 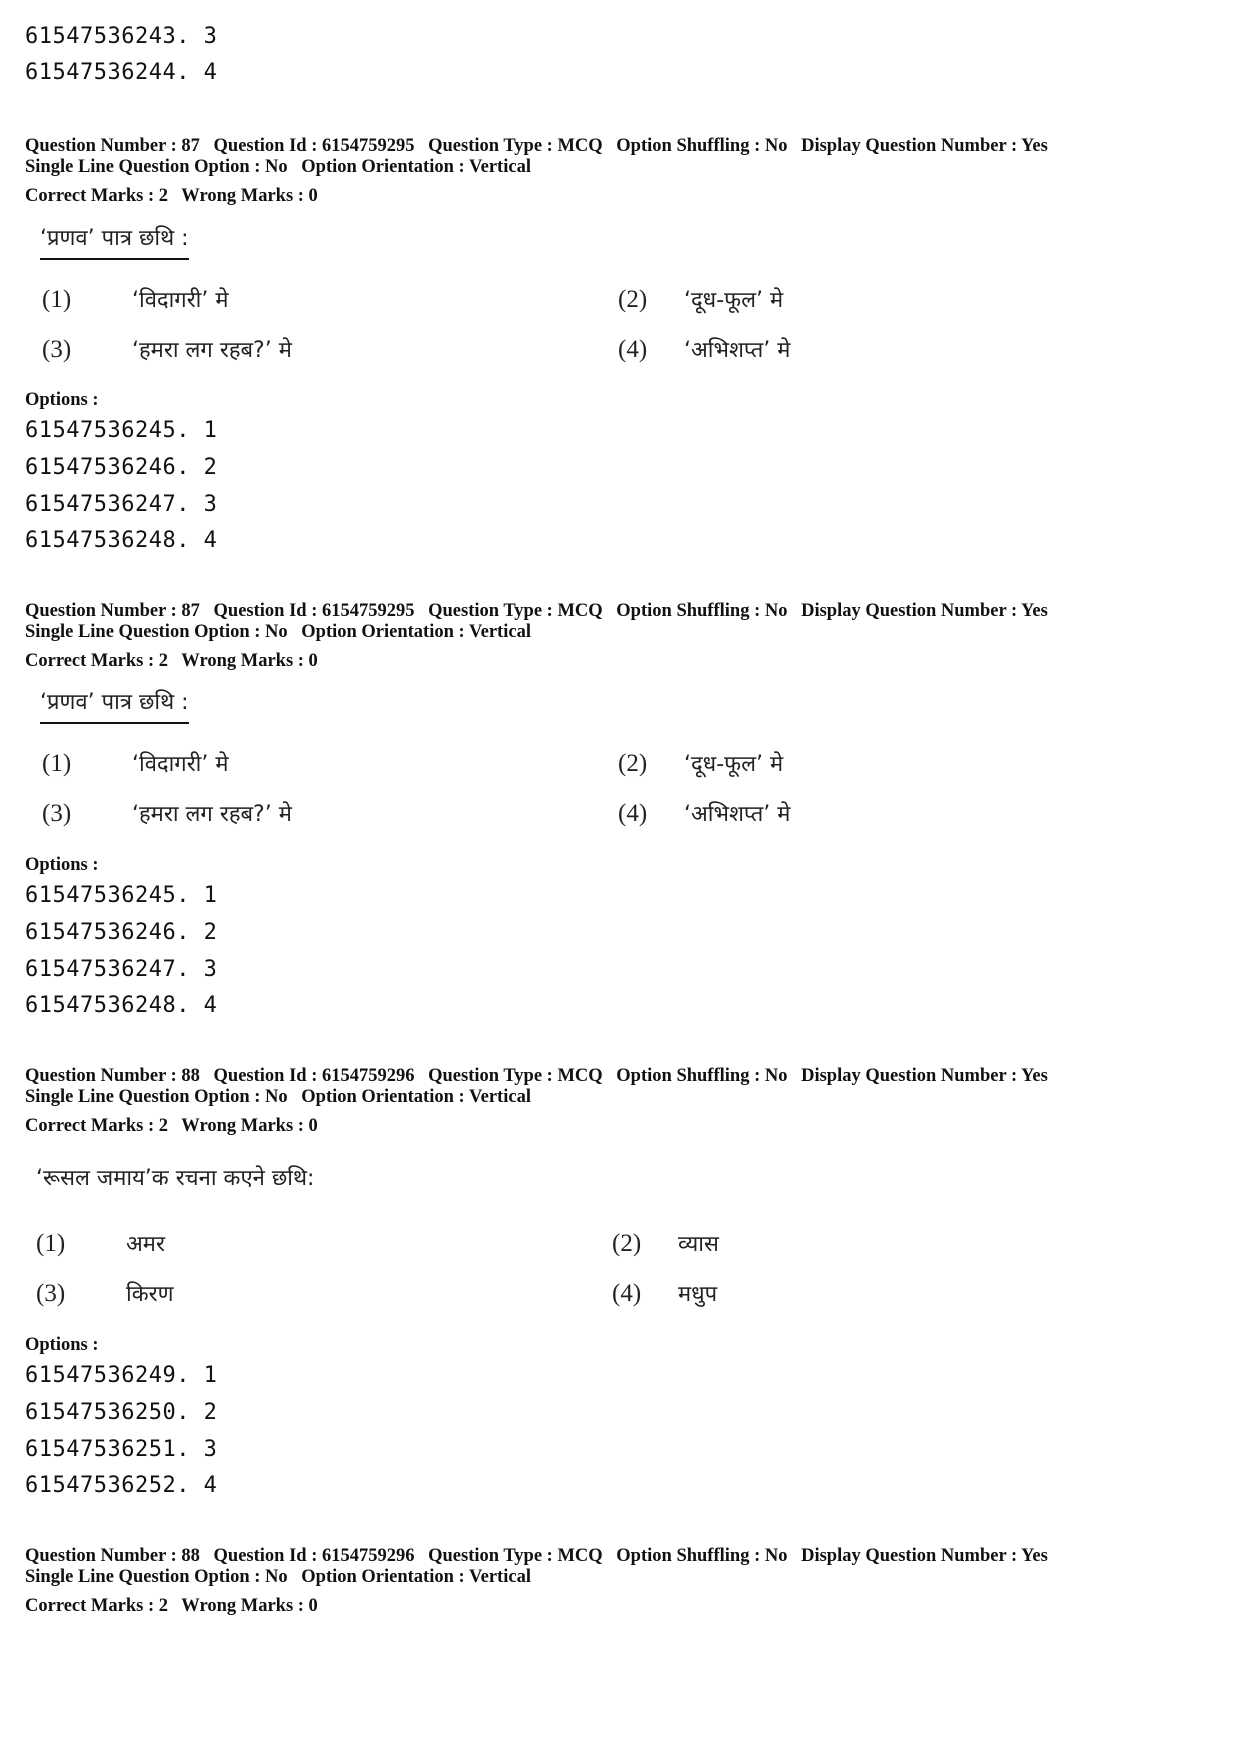 I want to click on choice-text: अमर, so click(x=145, y=1244).